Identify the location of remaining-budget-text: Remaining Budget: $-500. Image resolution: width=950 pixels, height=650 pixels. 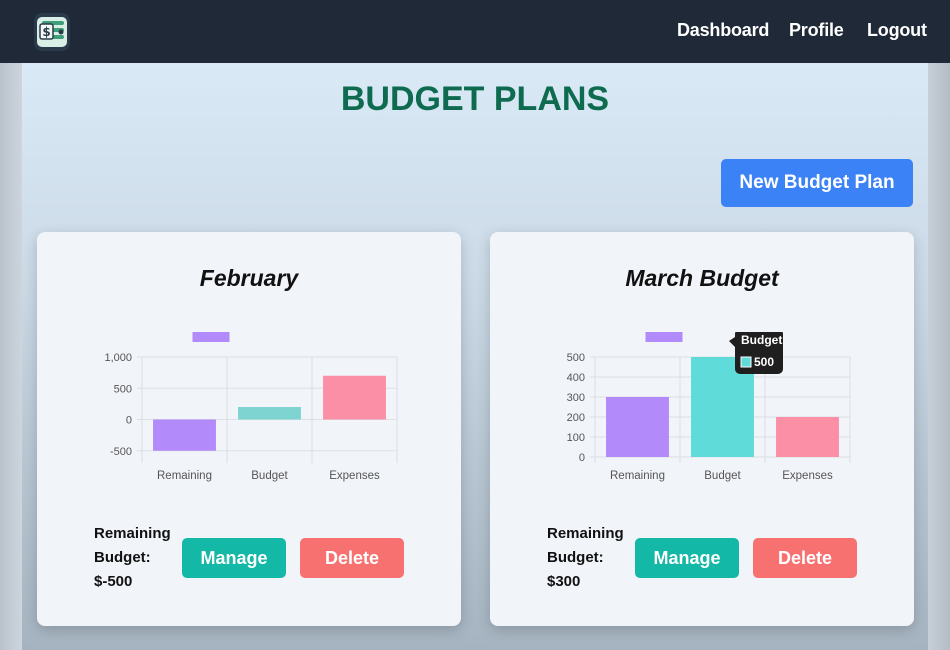
(136, 558).